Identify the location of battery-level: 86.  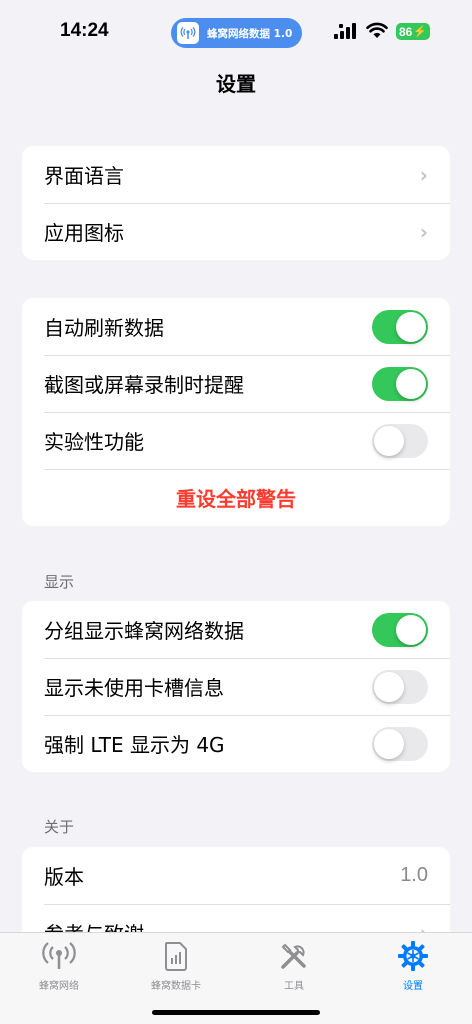
(406, 31).